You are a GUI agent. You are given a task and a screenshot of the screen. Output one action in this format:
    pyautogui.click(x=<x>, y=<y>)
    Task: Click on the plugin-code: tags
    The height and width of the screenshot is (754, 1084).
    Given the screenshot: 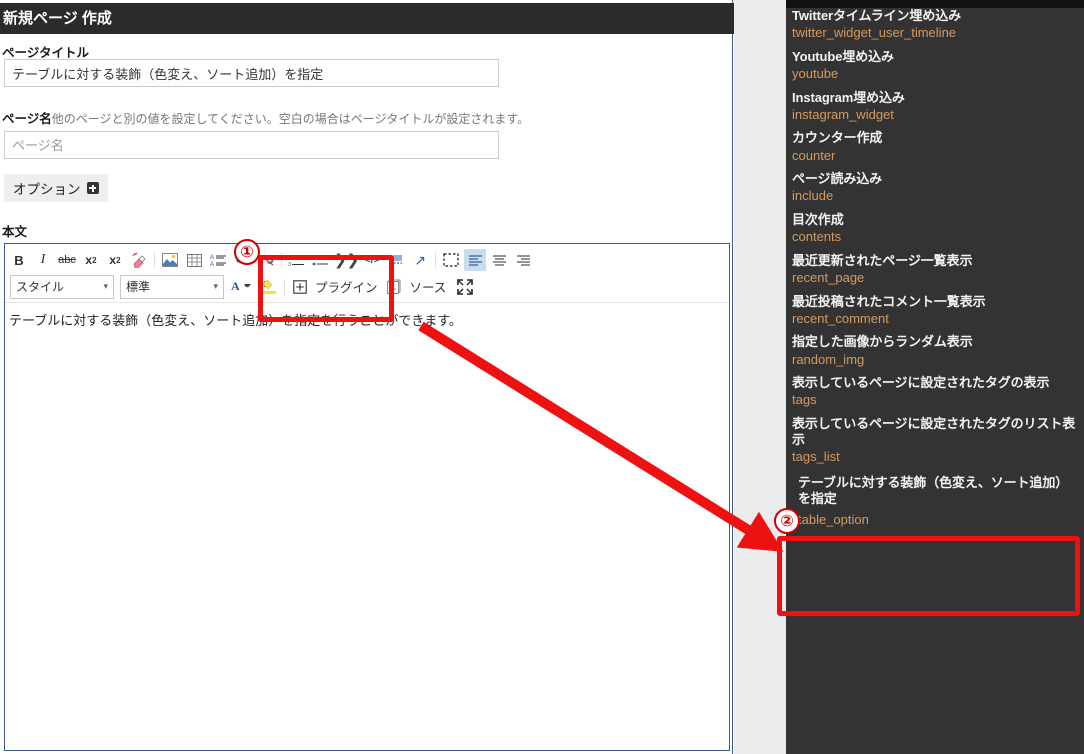 What is the action you would take?
    pyautogui.click(x=804, y=400)
    